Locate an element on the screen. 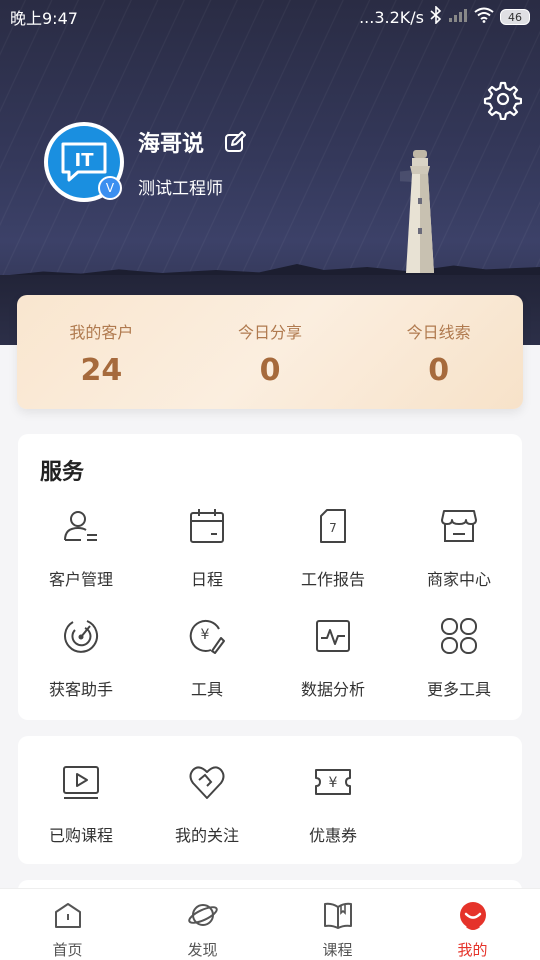  service-label: 日程 is located at coordinates (206, 579).